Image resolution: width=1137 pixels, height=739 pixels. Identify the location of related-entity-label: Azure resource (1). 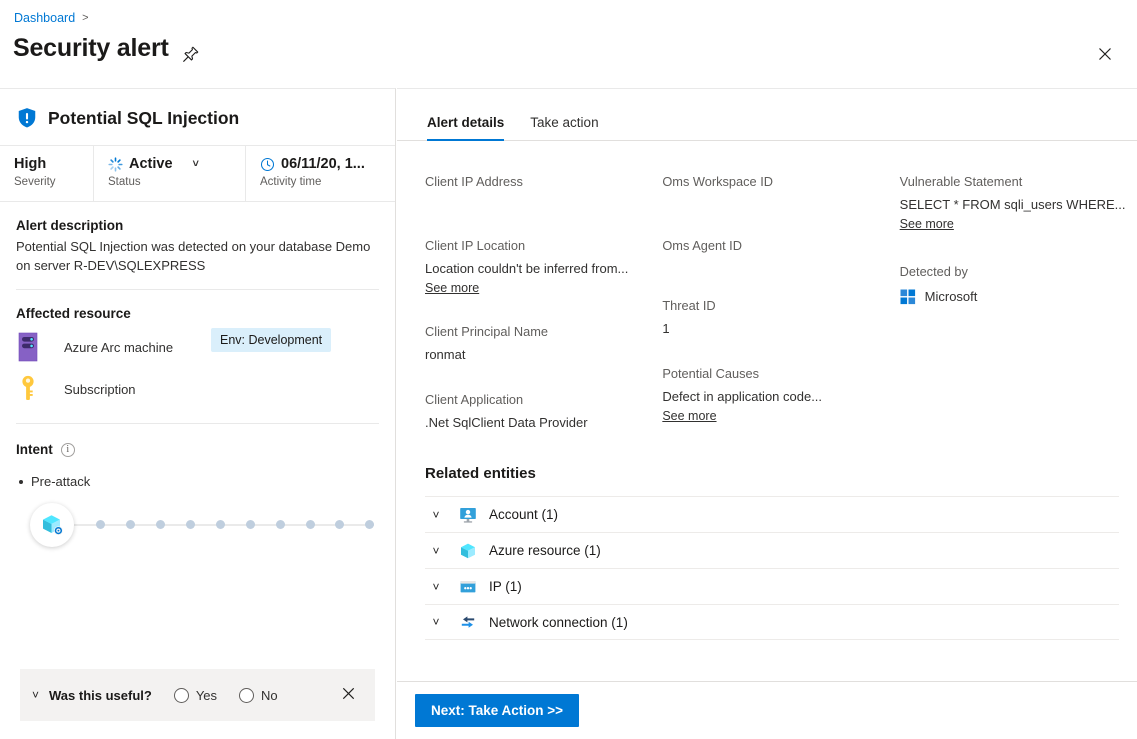
(545, 550).